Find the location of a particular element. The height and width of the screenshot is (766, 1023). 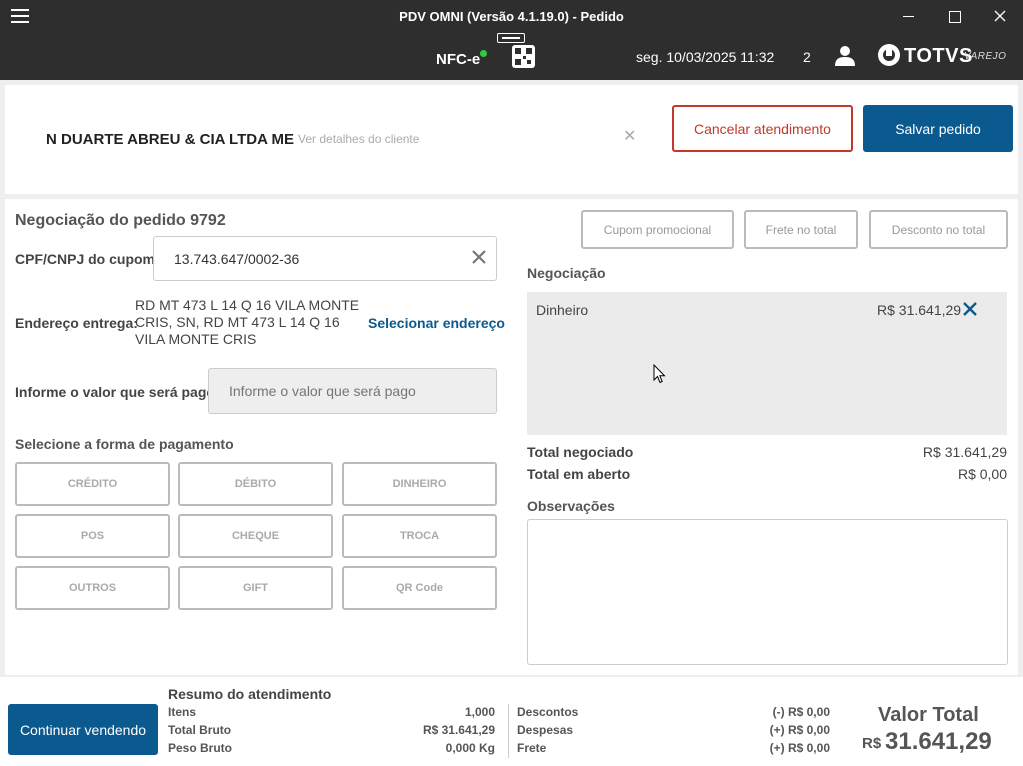

promo-coupon-button: Cupom promocional is located at coordinates (657, 229).